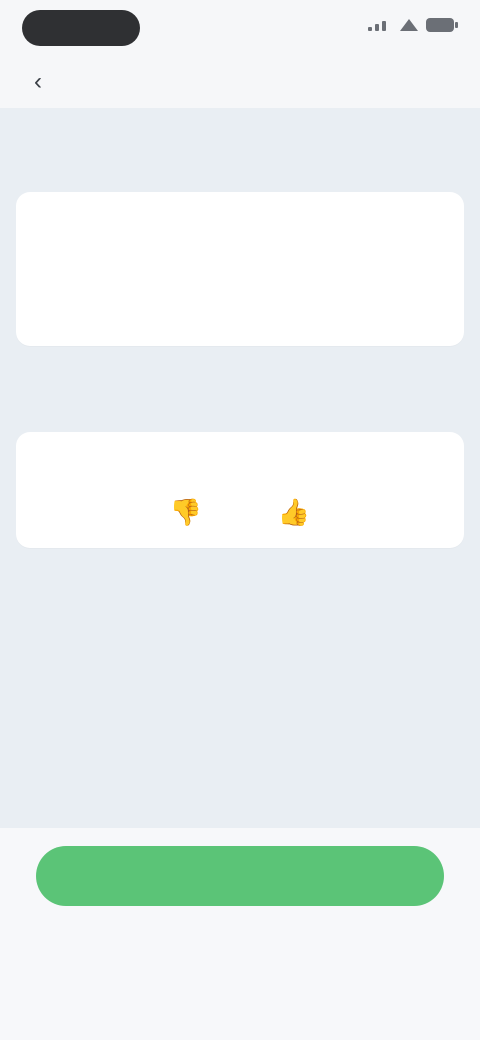 Image resolution: width=480 pixels, height=1040 pixels. What do you see at coordinates (442, 25) in the screenshot?
I see `battery-icon` at bounding box center [442, 25].